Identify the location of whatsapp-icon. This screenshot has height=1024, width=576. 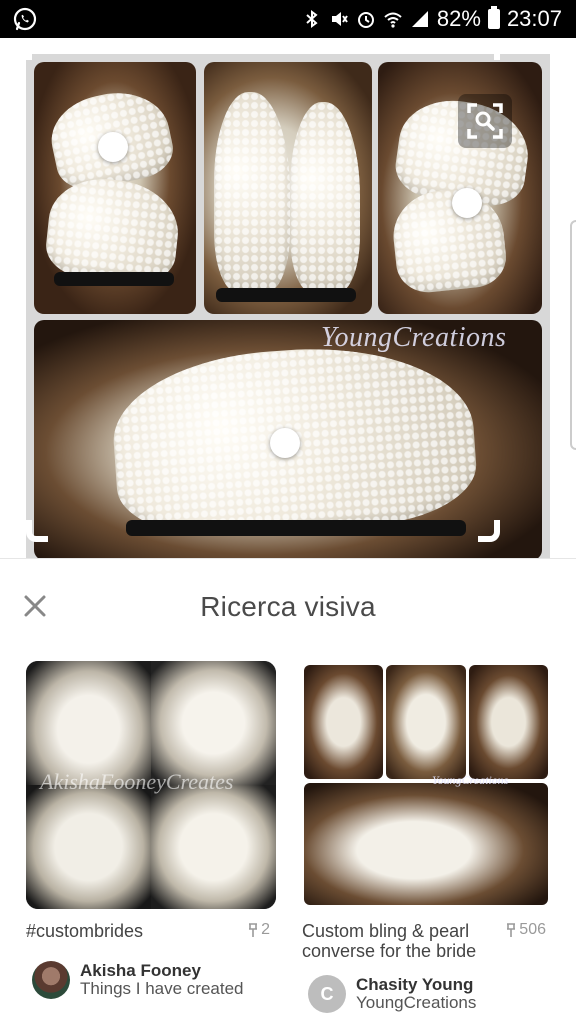
(25, 19).